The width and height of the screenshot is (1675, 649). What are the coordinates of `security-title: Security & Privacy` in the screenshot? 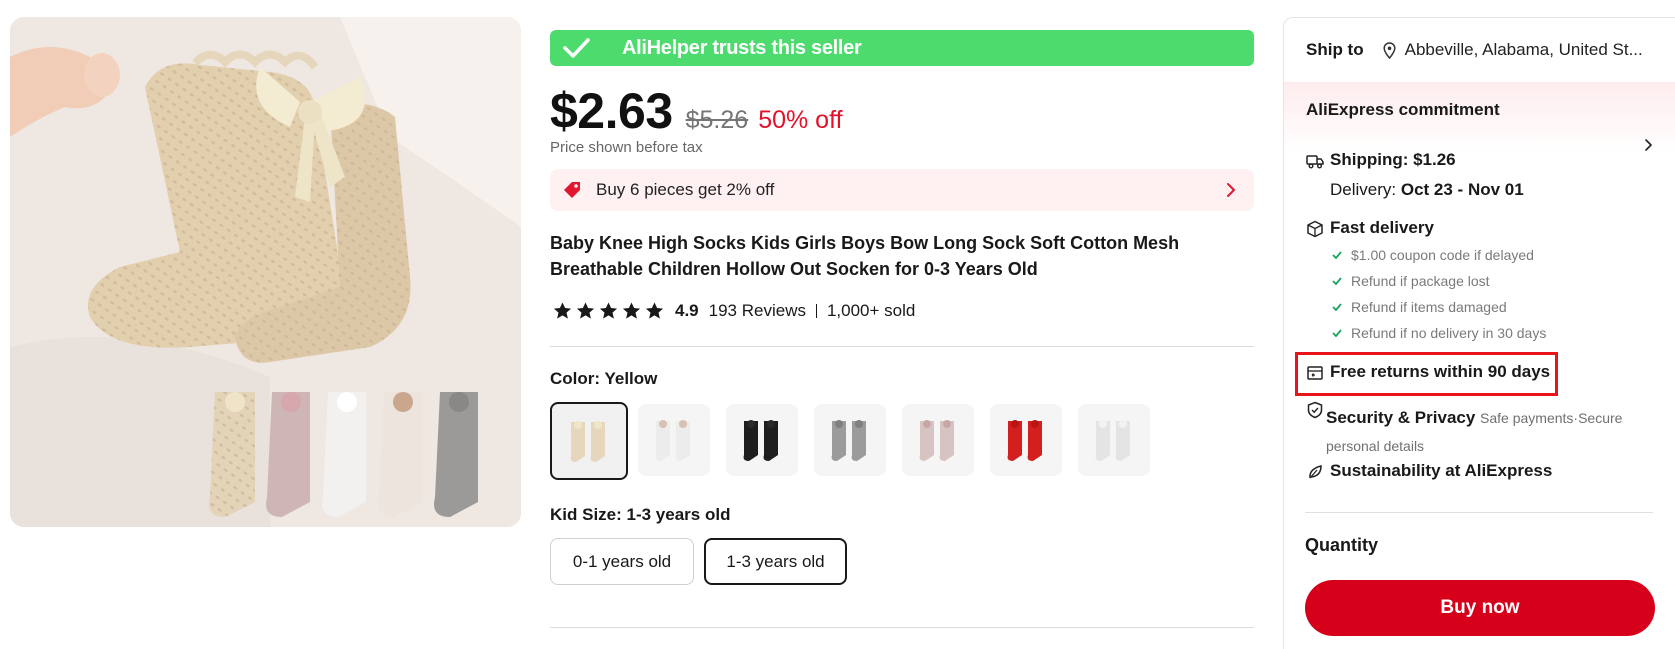 It's located at (1401, 417).